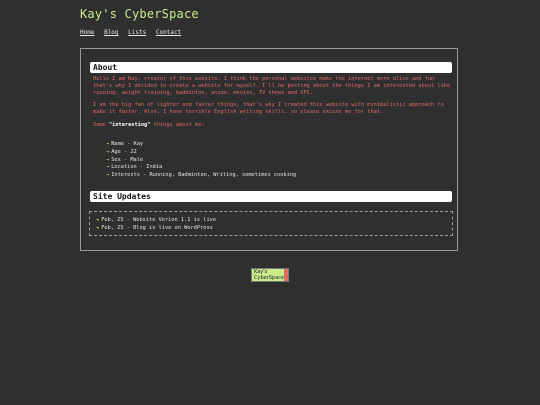 The image size is (540, 405). What do you see at coordinates (101, 124) in the screenshot?
I see `intro-prefix: Some` at bounding box center [101, 124].